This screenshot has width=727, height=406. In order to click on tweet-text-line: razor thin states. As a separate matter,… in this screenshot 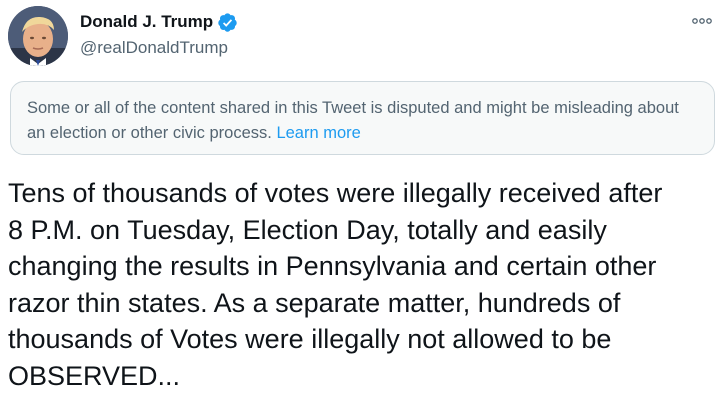, I will do `click(314, 302)`.